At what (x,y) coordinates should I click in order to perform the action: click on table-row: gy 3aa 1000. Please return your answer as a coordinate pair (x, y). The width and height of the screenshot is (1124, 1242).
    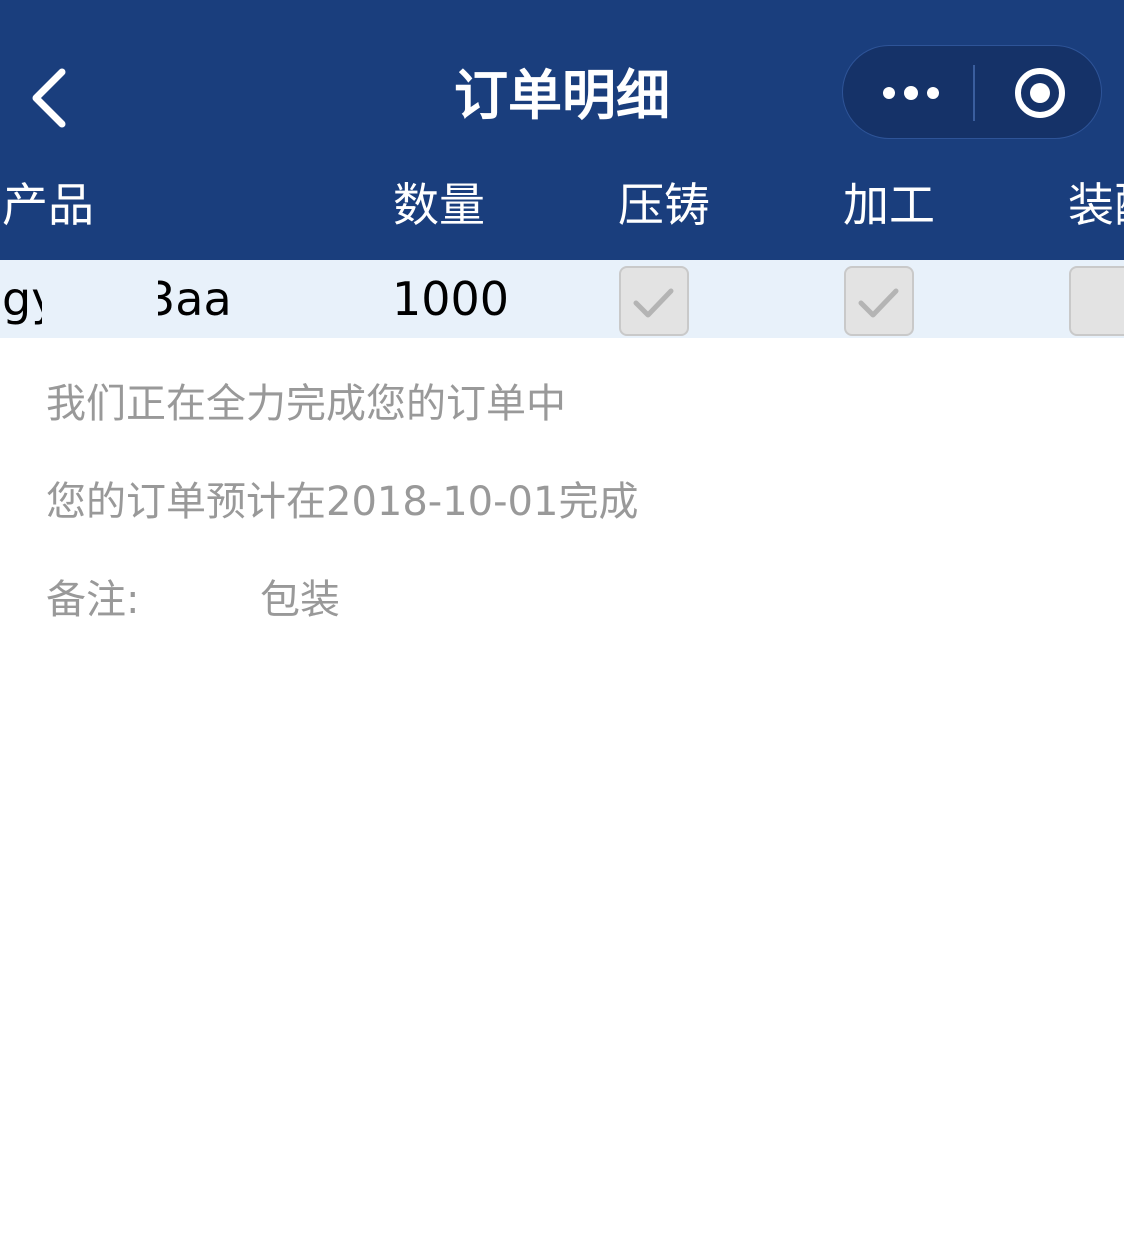
    Looking at the image, I should click on (562, 299).